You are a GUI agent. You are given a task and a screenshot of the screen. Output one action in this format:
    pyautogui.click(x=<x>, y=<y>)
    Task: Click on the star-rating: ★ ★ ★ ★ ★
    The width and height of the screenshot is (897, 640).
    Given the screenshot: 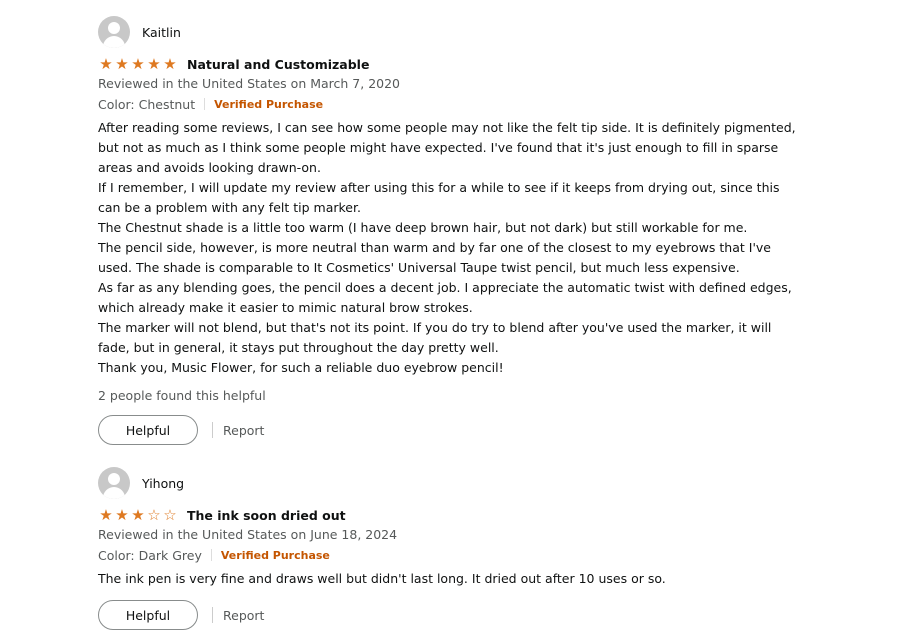 What is the action you would take?
    pyautogui.click(x=138, y=64)
    